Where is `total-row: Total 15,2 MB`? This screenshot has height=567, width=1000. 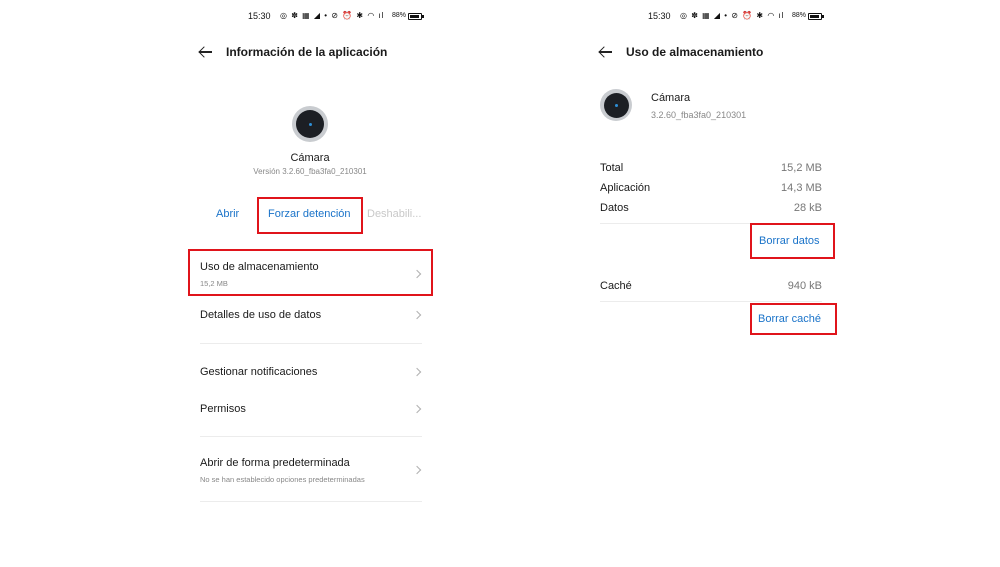 total-row: Total 15,2 MB is located at coordinates (711, 168).